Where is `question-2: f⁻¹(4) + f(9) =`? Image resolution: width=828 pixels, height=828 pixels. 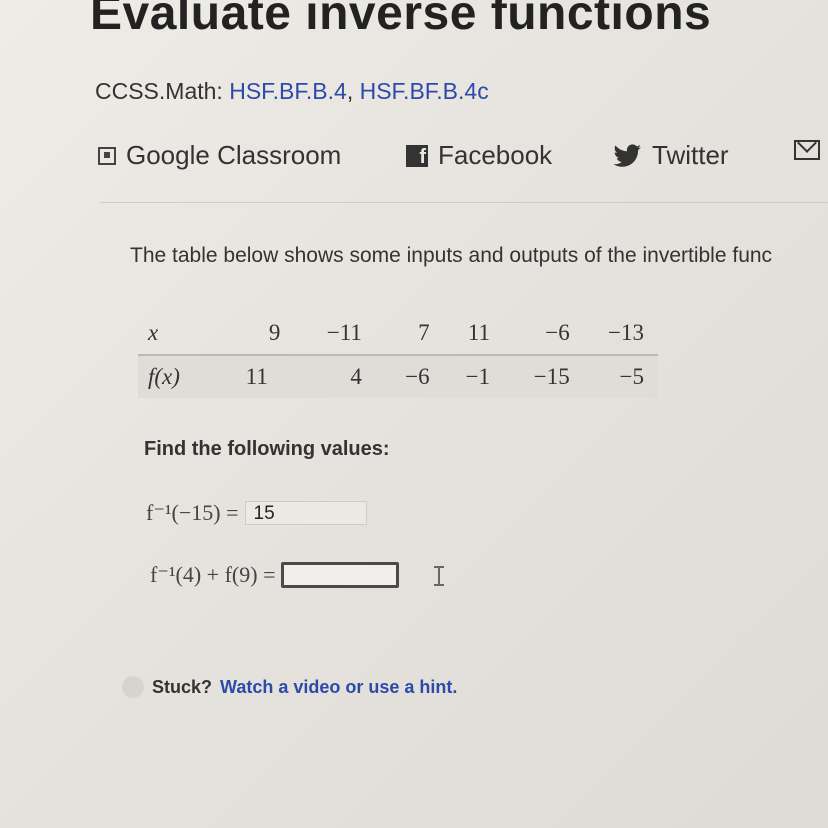
question-2: f⁻¹(4) + f(9) = is located at coordinates (297, 575).